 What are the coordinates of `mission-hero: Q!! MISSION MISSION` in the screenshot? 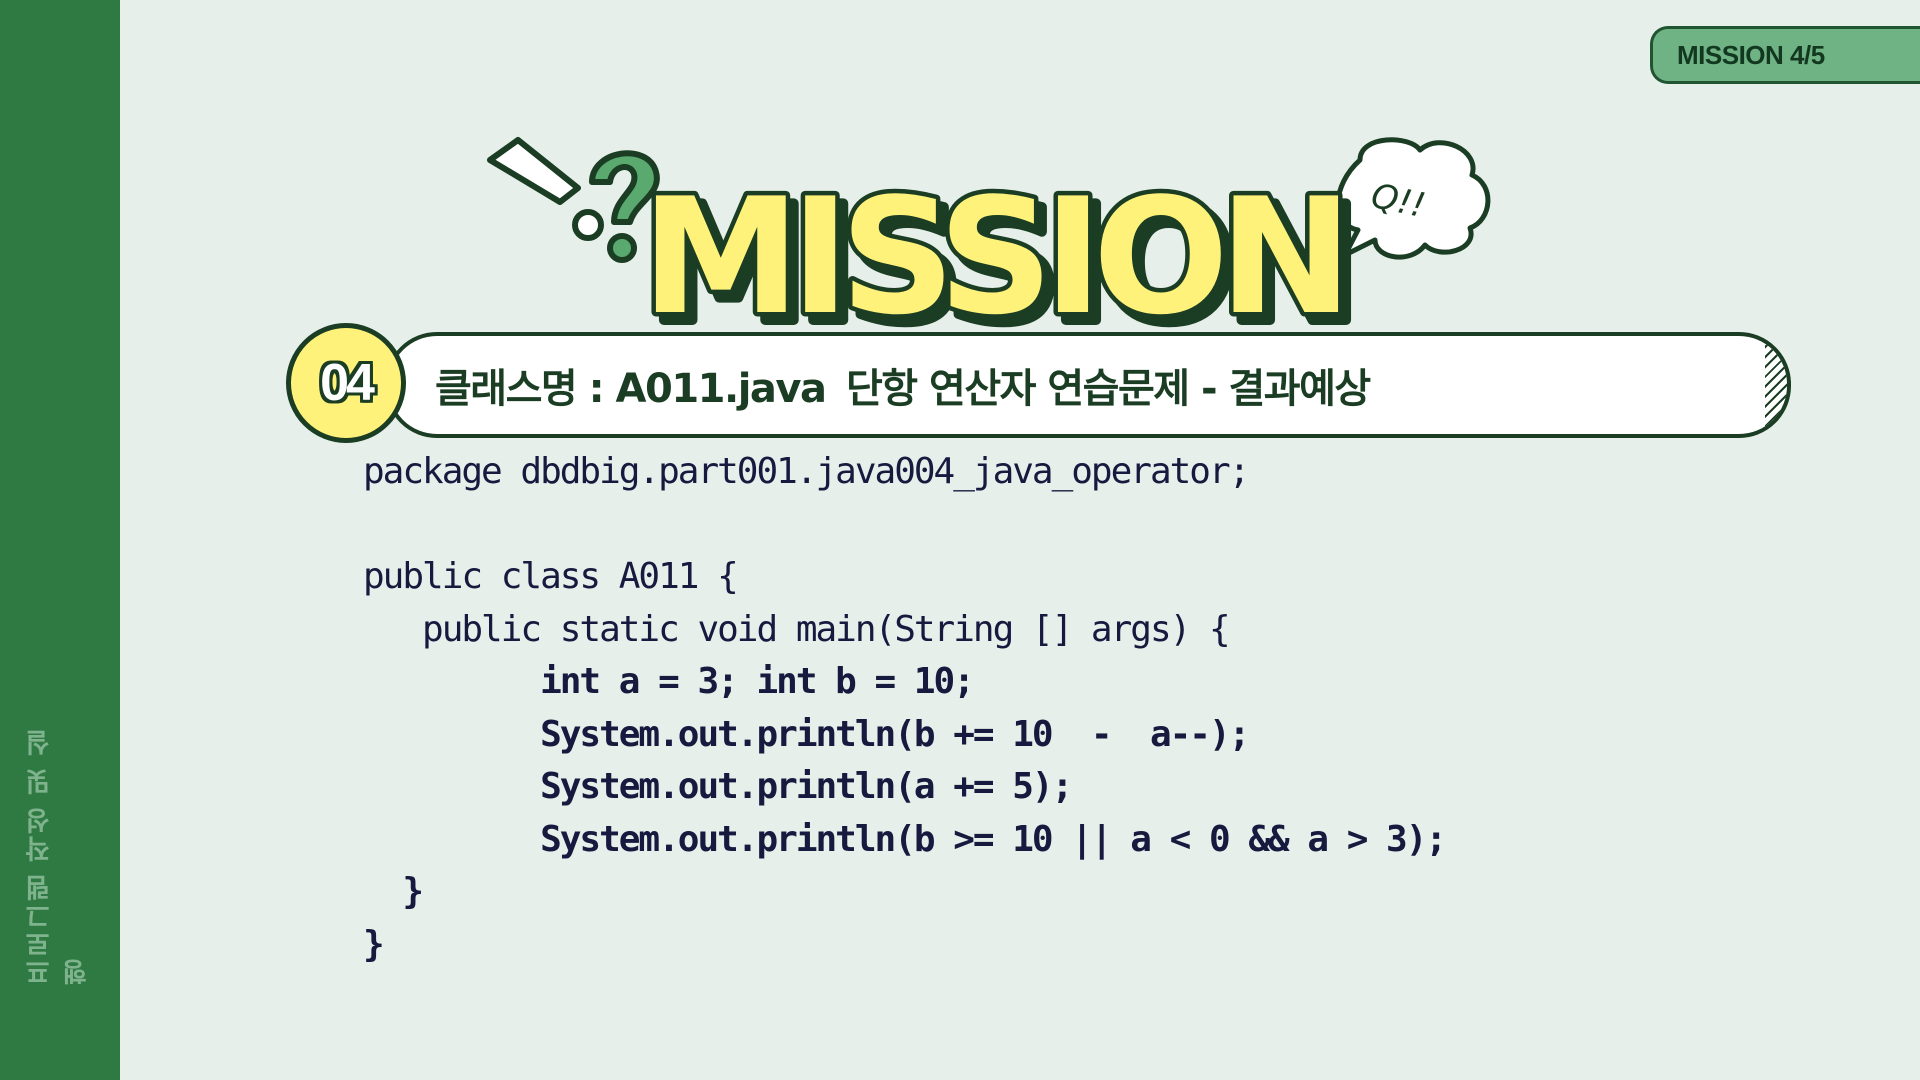 It's located at (990, 246).